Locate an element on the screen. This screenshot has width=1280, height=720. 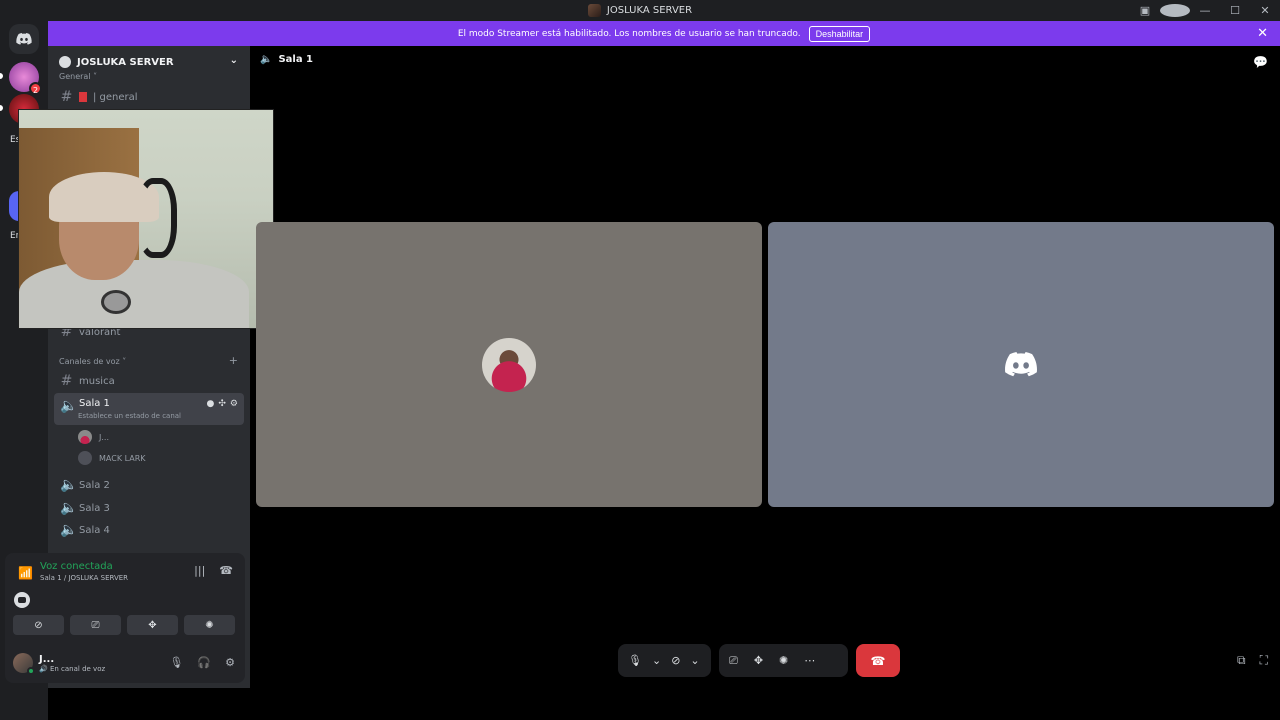
current-user: J... 🔊 En canal de voz is located at coordinates (59, 664).